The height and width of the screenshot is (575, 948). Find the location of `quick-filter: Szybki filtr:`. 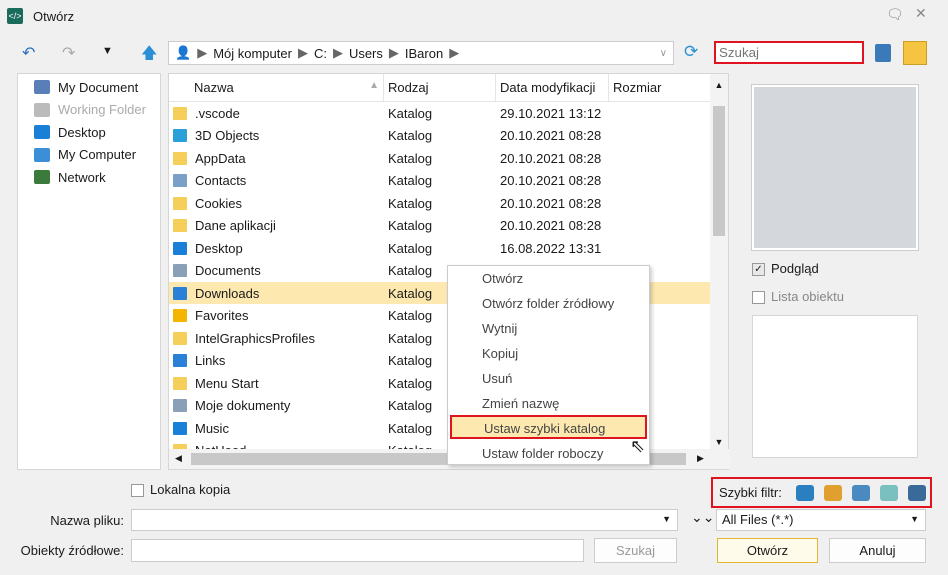

quick-filter: Szybki filtr: is located at coordinates (821, 492).